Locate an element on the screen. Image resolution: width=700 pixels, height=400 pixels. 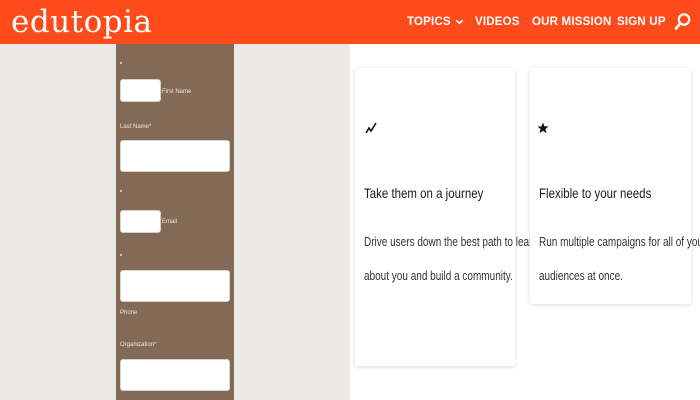
first-name-field is located at coordinates (140, 90).